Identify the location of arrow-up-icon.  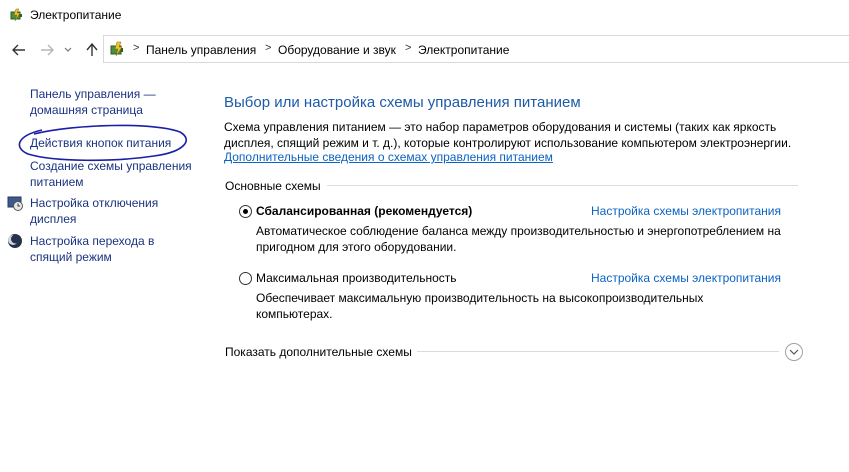
(92, 50).